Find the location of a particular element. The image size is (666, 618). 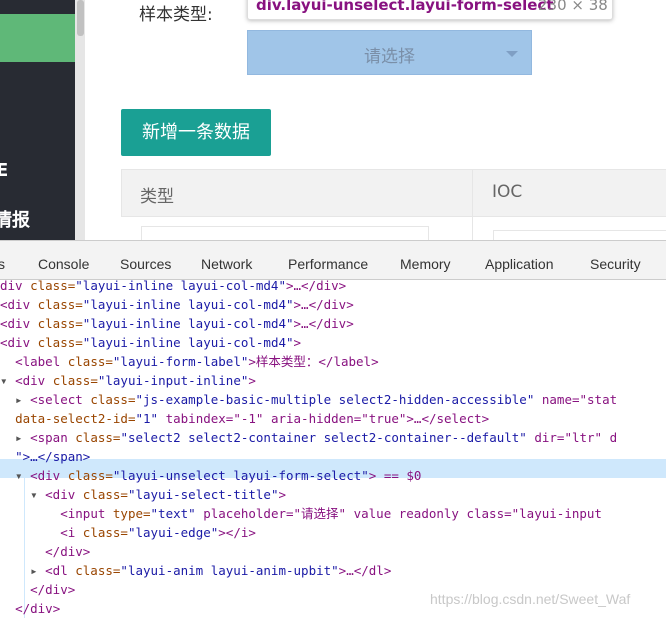

dom-node-tag: <select is located at coordinates (56, 399).